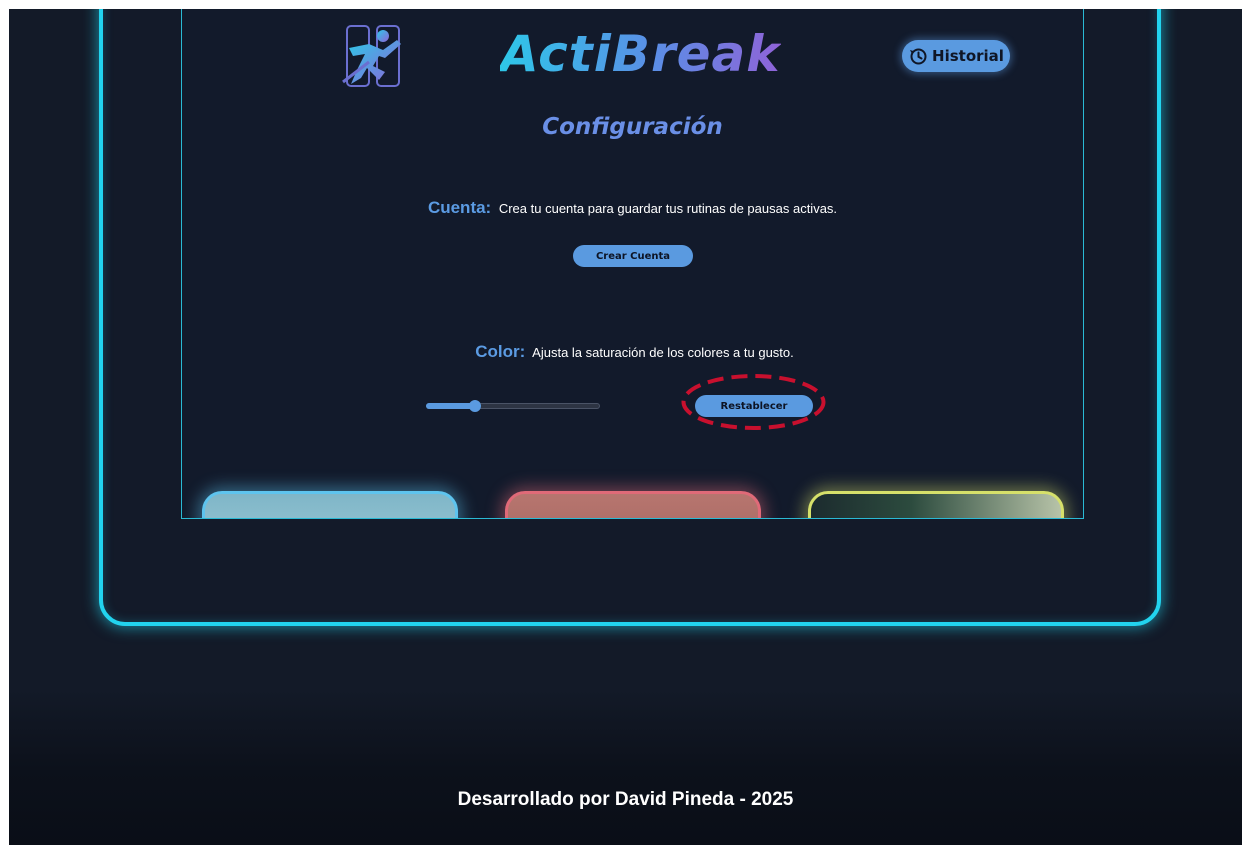 The image size is (1246, 845). What do you see at coordinates (968, 56) in the screenshot?
I see `historial-label: Historial` at bounding box center [968, 56].